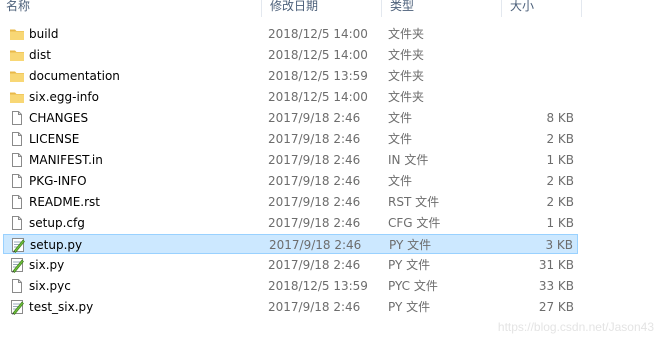 This screenshot has height=343, width=662. What do you see at coordinates (556, 265) in the screenshot?
I see `file-size: 31 KB` at bounding box center [556, 265].